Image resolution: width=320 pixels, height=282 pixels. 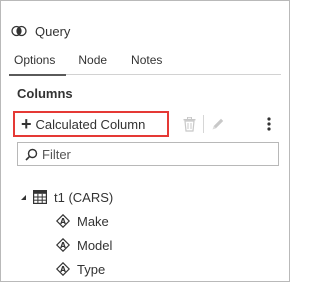 I want to click on search-icon, so click(x=31, y=154).